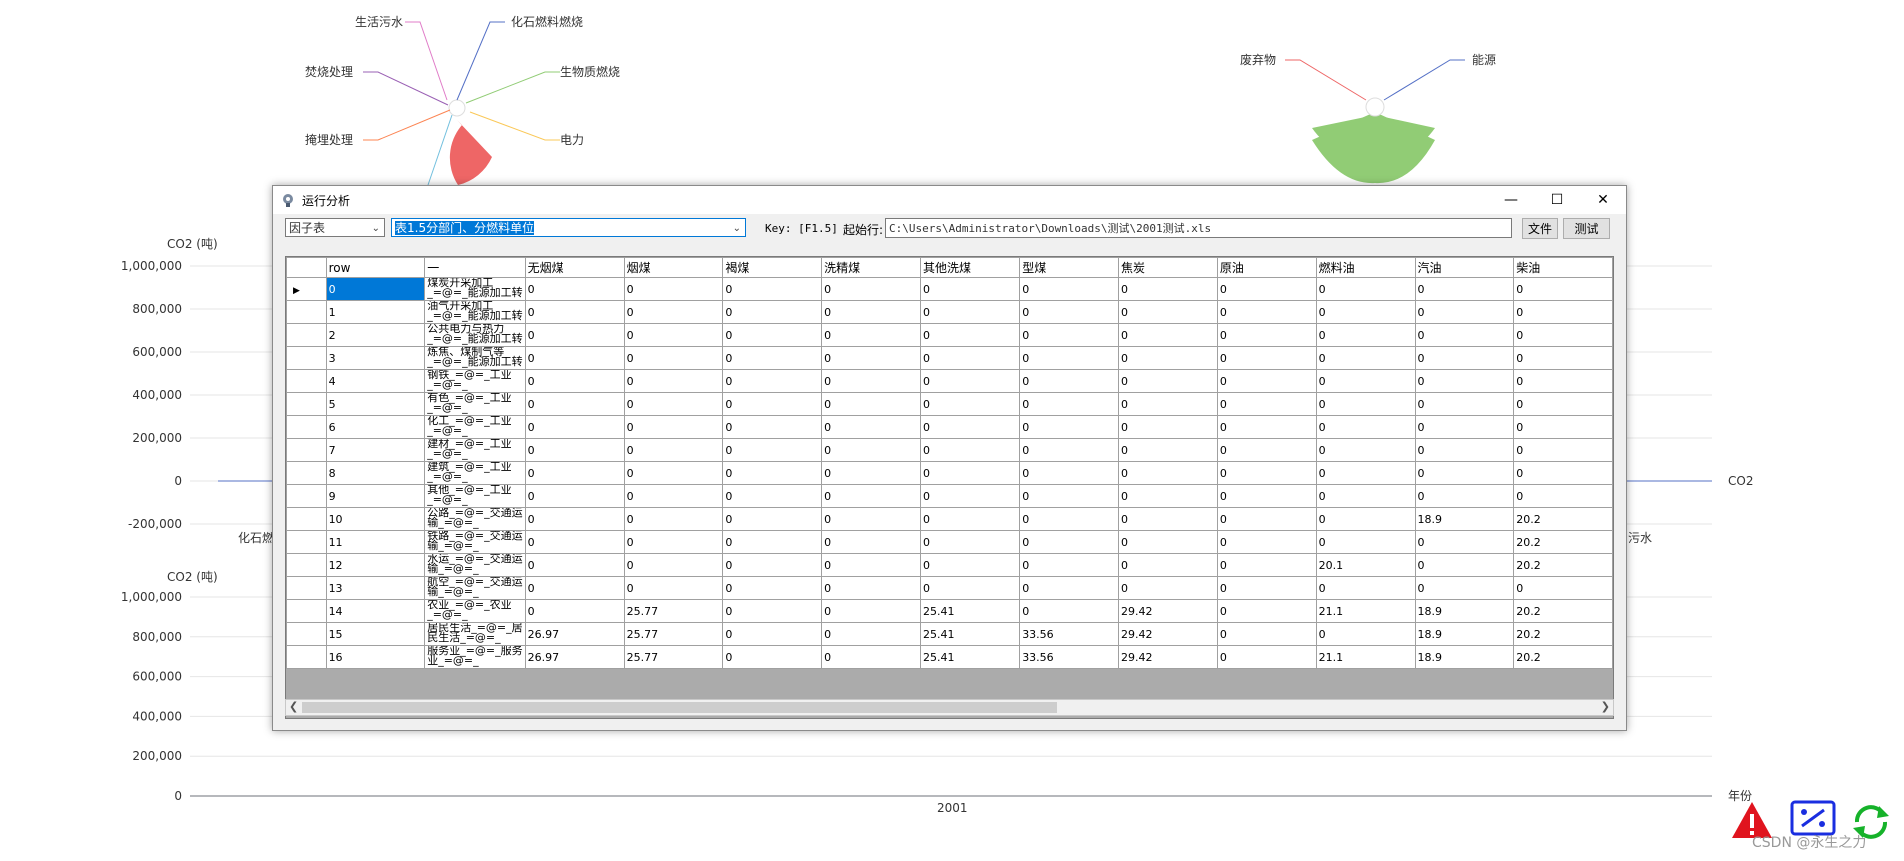 Image resolution: width=1904 pixels, height=861 pixels. I want to click on test-button: 测试, so click(1586, 228).